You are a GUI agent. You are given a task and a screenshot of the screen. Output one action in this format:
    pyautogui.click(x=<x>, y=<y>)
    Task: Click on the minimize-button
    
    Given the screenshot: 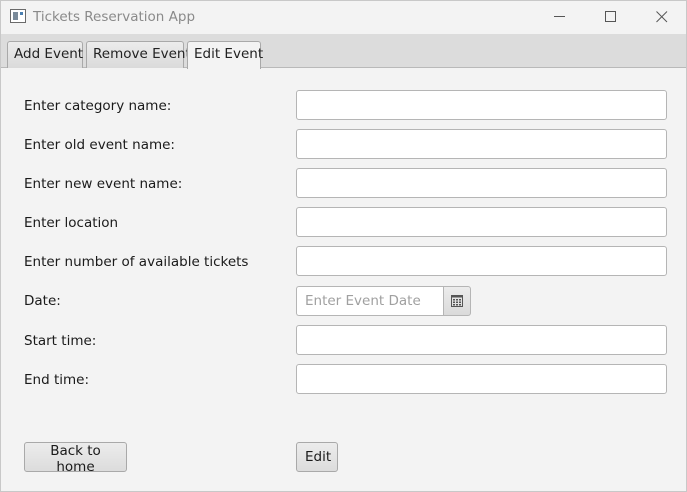 What is the action you would take?
    pyautogui.click(x=560, y=17)
    